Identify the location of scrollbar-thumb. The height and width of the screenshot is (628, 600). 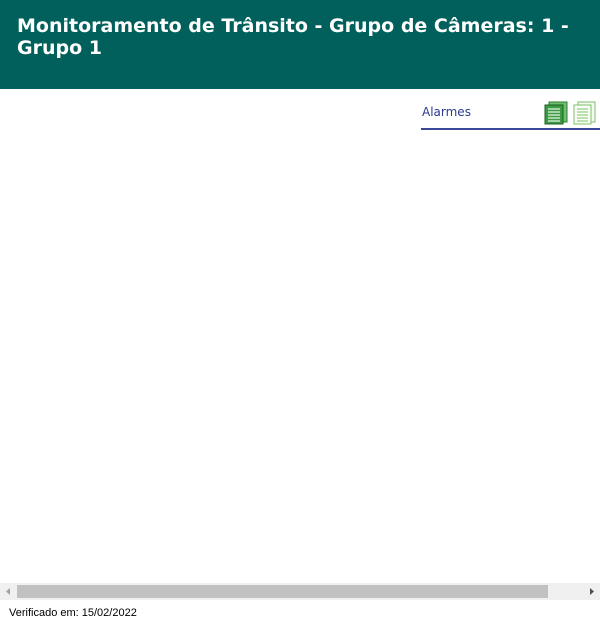
(282, 591).